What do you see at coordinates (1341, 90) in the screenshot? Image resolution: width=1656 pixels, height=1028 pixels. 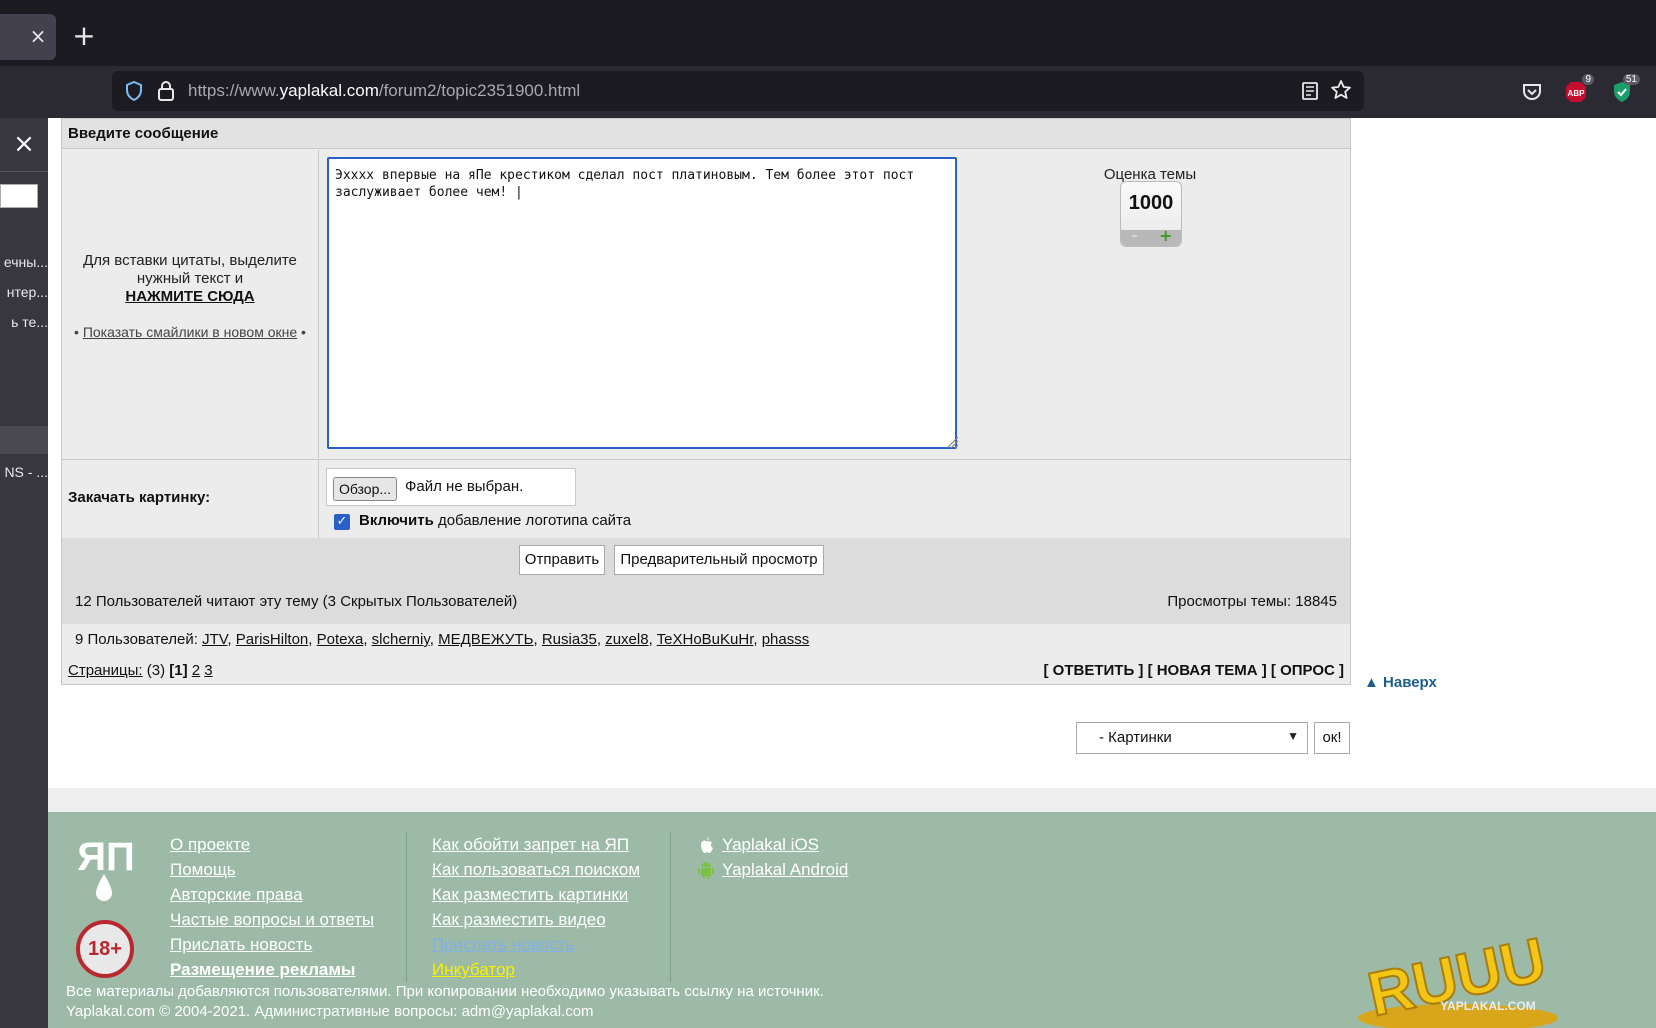 I see `bookmark-star-icon` at bounding box center [1341, 90].